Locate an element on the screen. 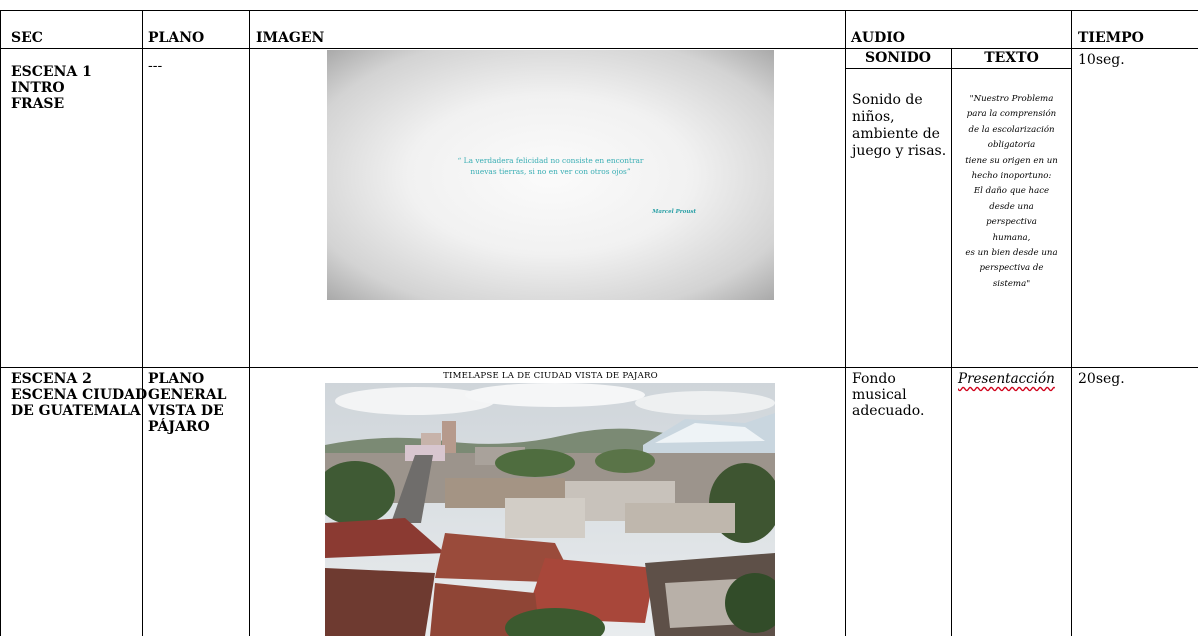  row2-sonido: Fondo musical adecuado. is located at coordinates (888, 395).